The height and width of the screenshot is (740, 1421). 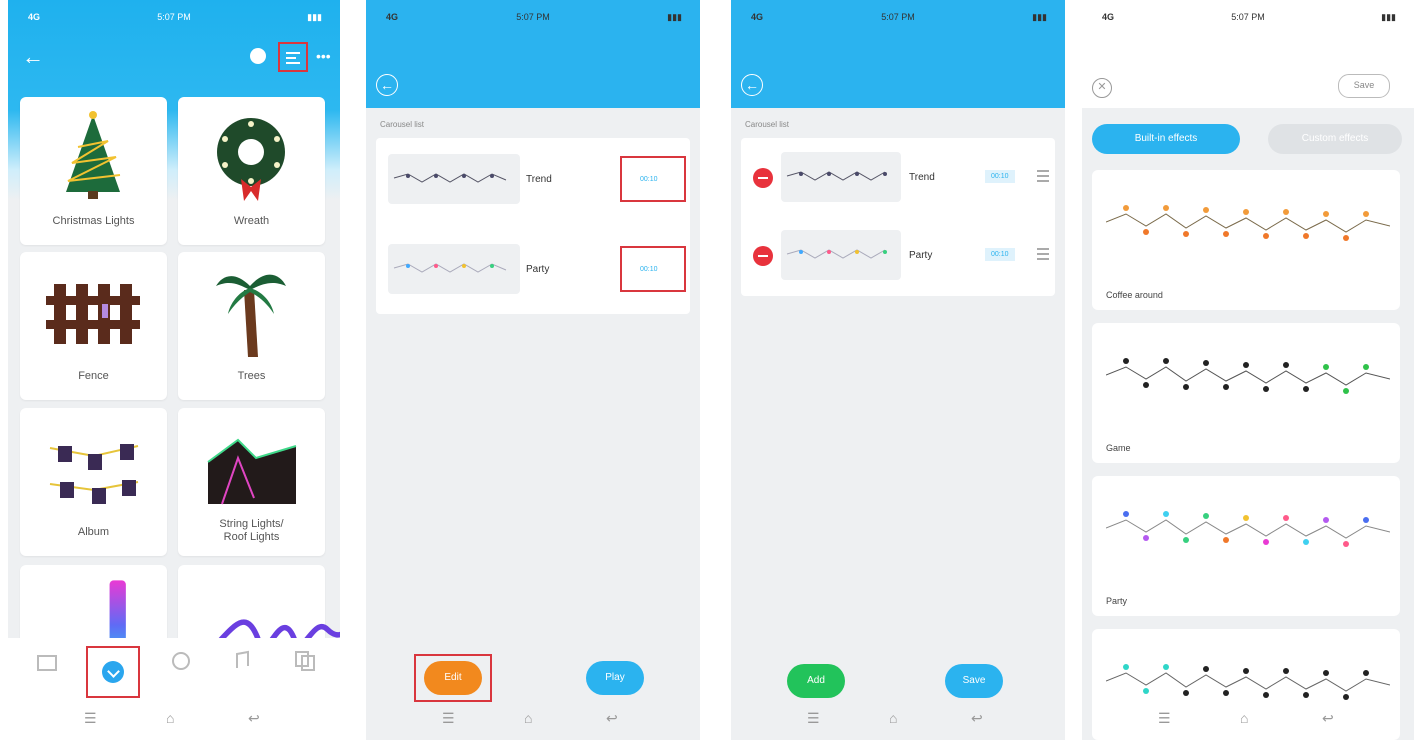 I want to click on tile-label: Christmas Lights, so click(x=93, y=221).